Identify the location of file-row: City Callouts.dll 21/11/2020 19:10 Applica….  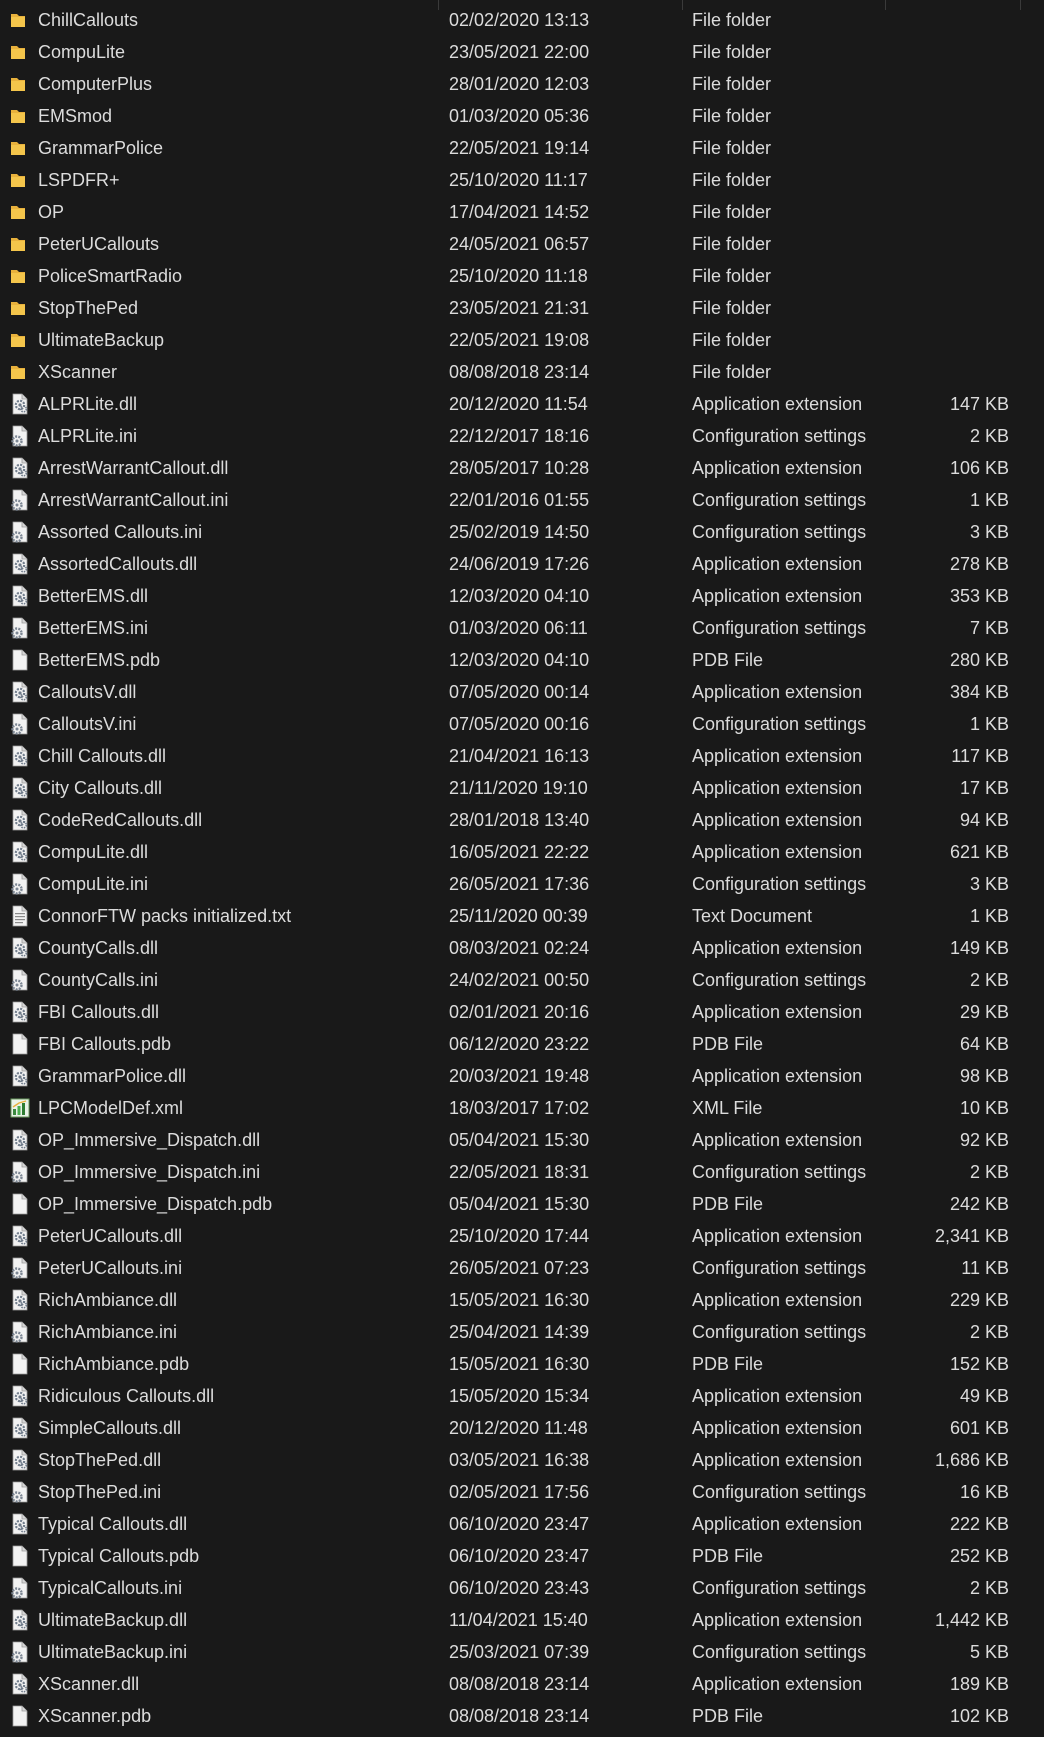
(522, 788).